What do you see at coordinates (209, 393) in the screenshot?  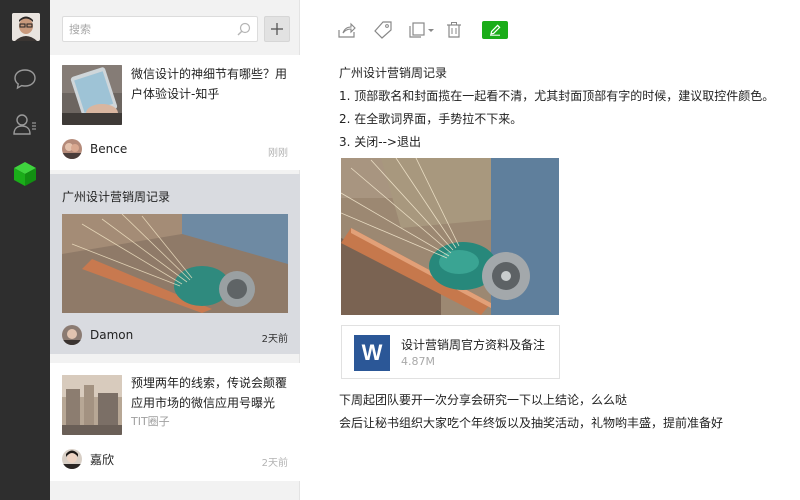 I see `note-title: 预埋两年的线索，传说会颠覆应用市场的微信应用号曝光` at bounding box center [209, 393].